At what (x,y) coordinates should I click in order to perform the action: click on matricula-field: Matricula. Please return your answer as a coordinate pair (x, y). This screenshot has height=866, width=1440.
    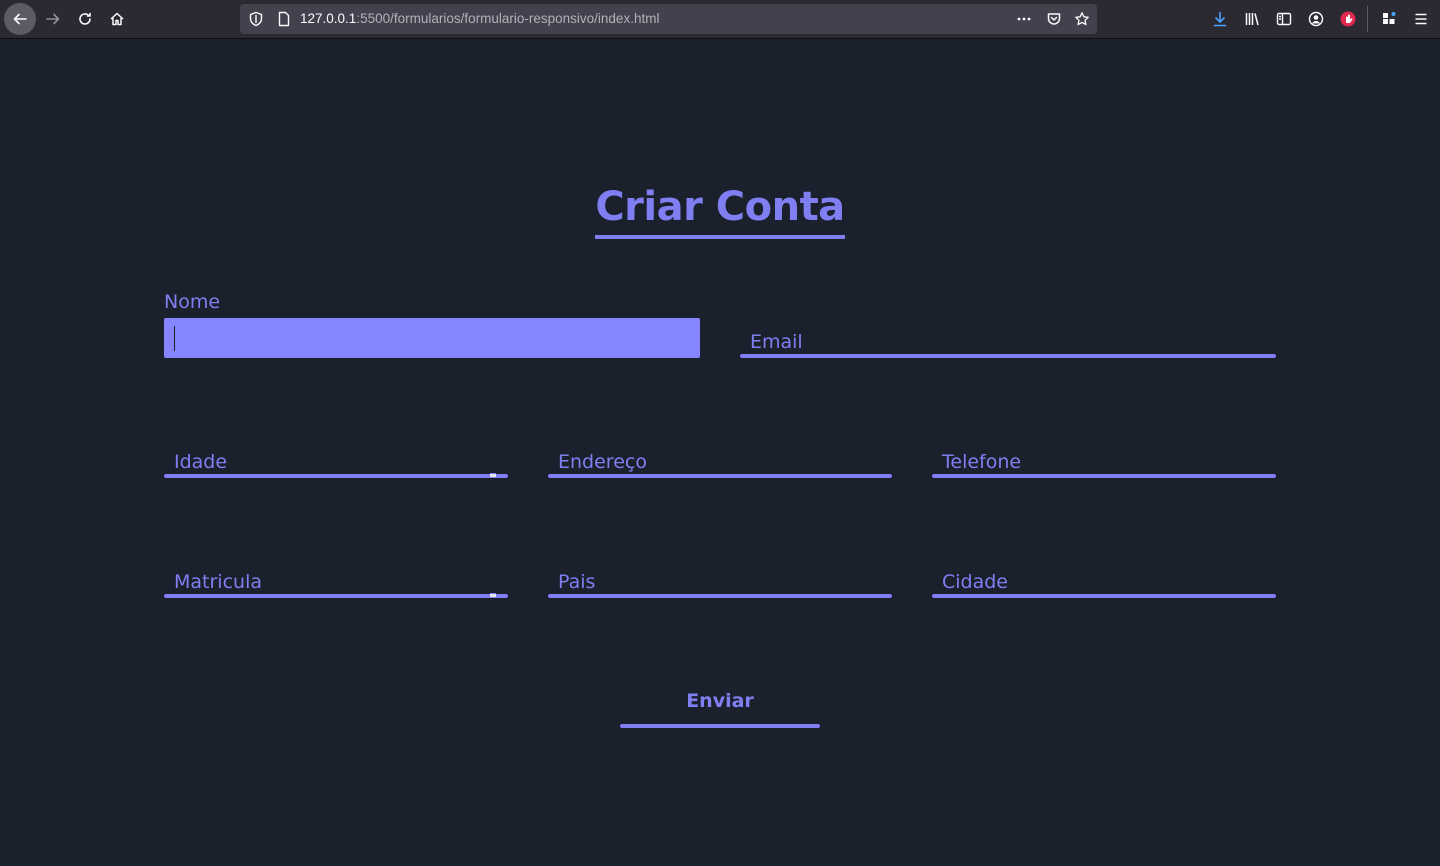
    Looking at the image, I should click on (336, 584).